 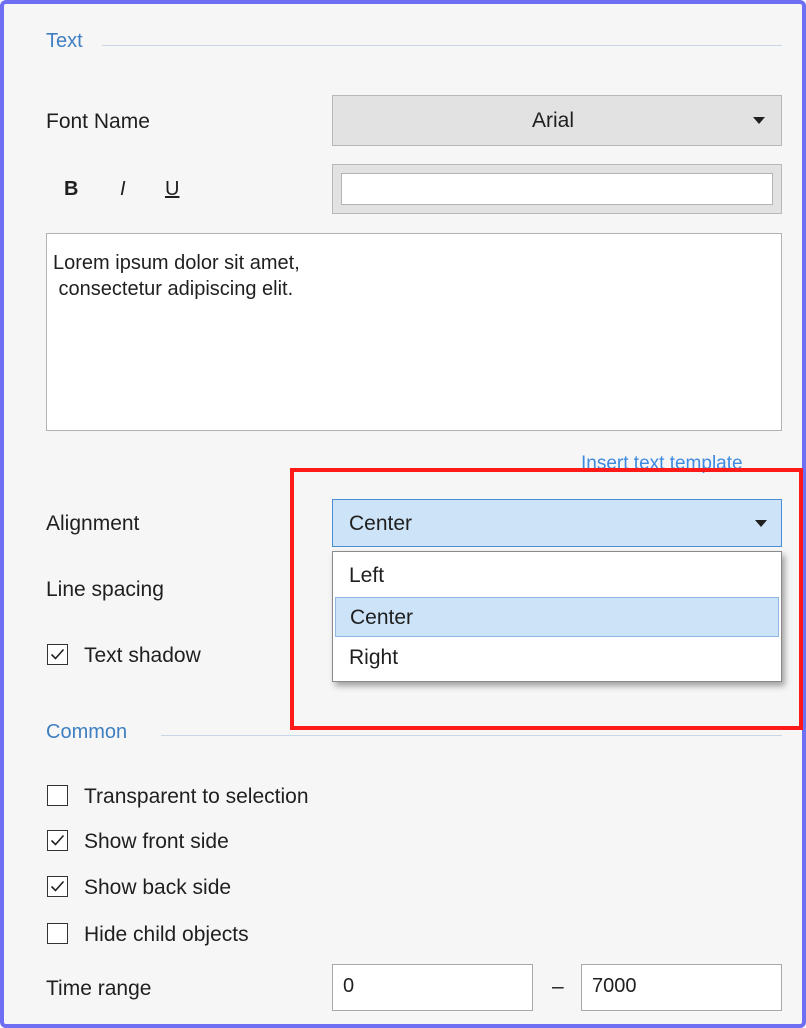 I want to click on transparent-to-selection-checkbox, so click(x=57, y=795).